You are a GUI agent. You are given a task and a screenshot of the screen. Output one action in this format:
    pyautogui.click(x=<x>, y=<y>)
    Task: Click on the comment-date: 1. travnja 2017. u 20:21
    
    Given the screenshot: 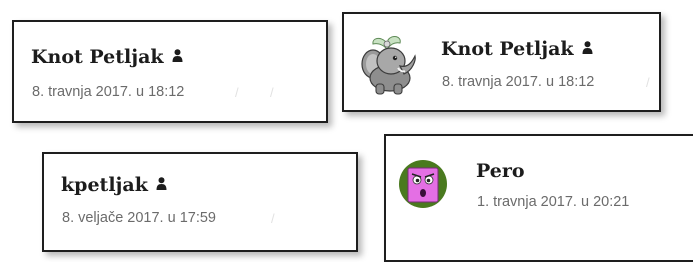 What is the action you would take?
    pyautogui.click(x=553, y=202)
    